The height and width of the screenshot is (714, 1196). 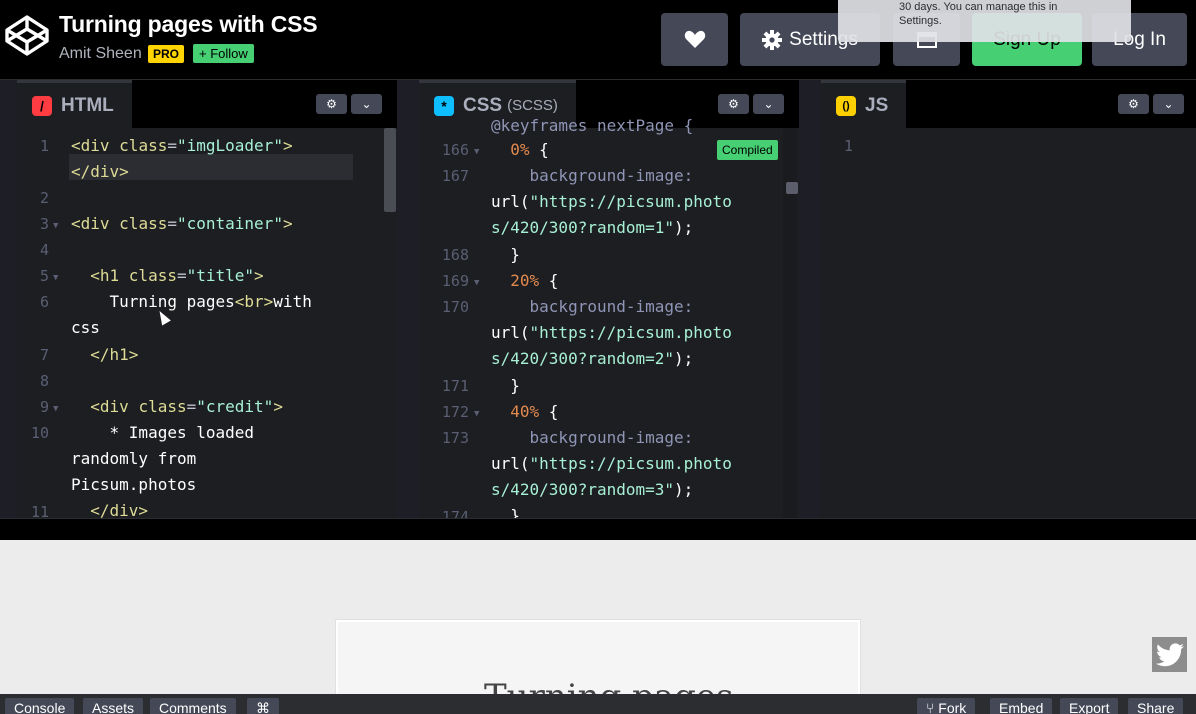 What do you see at coordinates (1156, 706) in the screenshot?
I see `share-button: Share` at bounding box center [1156, 706].